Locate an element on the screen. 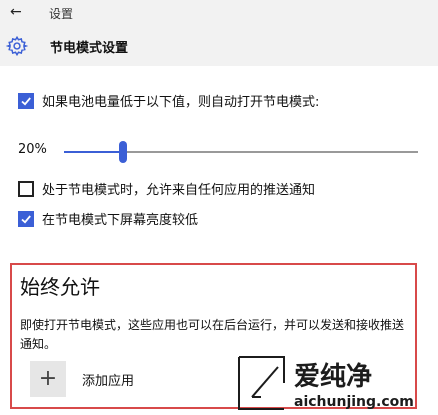 This screenshot has height=415, width=438. svg-text: 爱纯净 is located at coordinates (333, 376).